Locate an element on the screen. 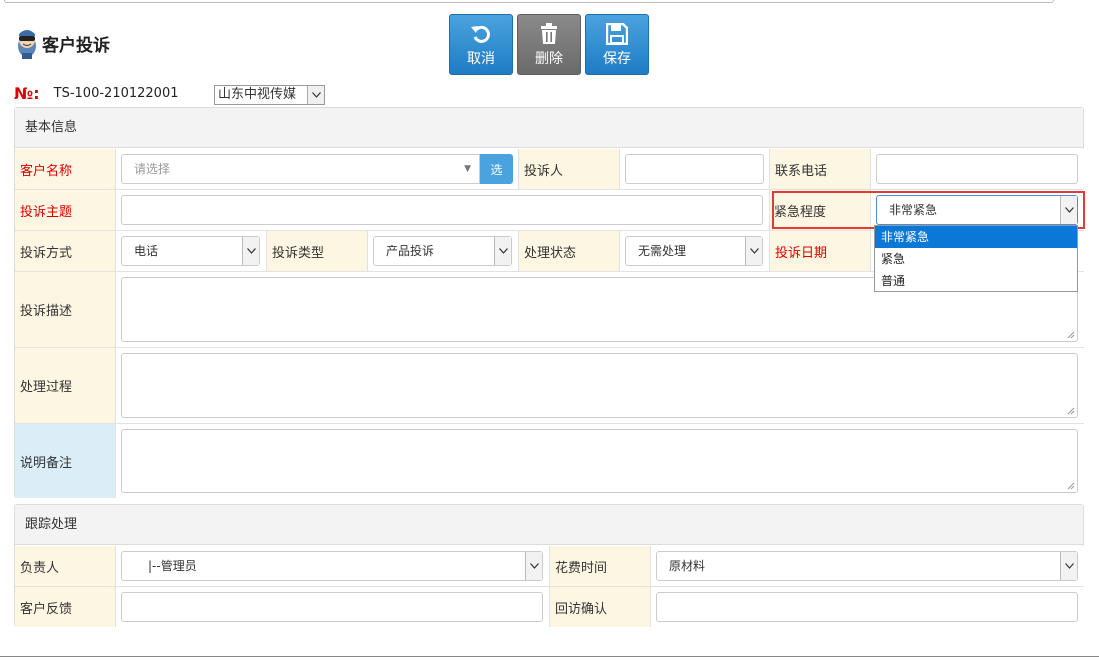 This screenshot has height=660, width=1099. remark-cell is located at coordinates (600, 461).